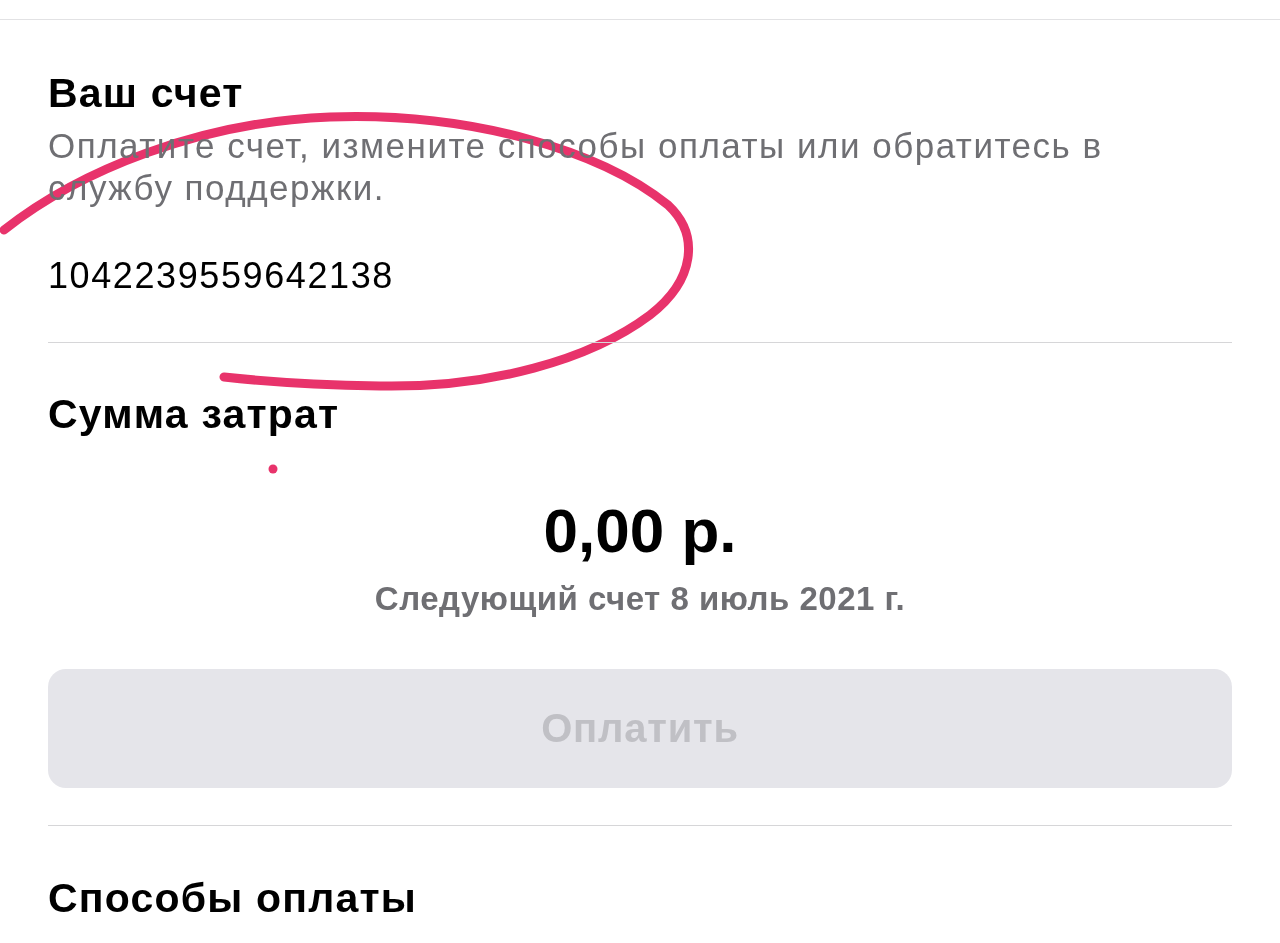 Image resolution: width=1280 pixels, height=943 pixels. I want to click on account-number: 1042239559642138, so click(221, 276).